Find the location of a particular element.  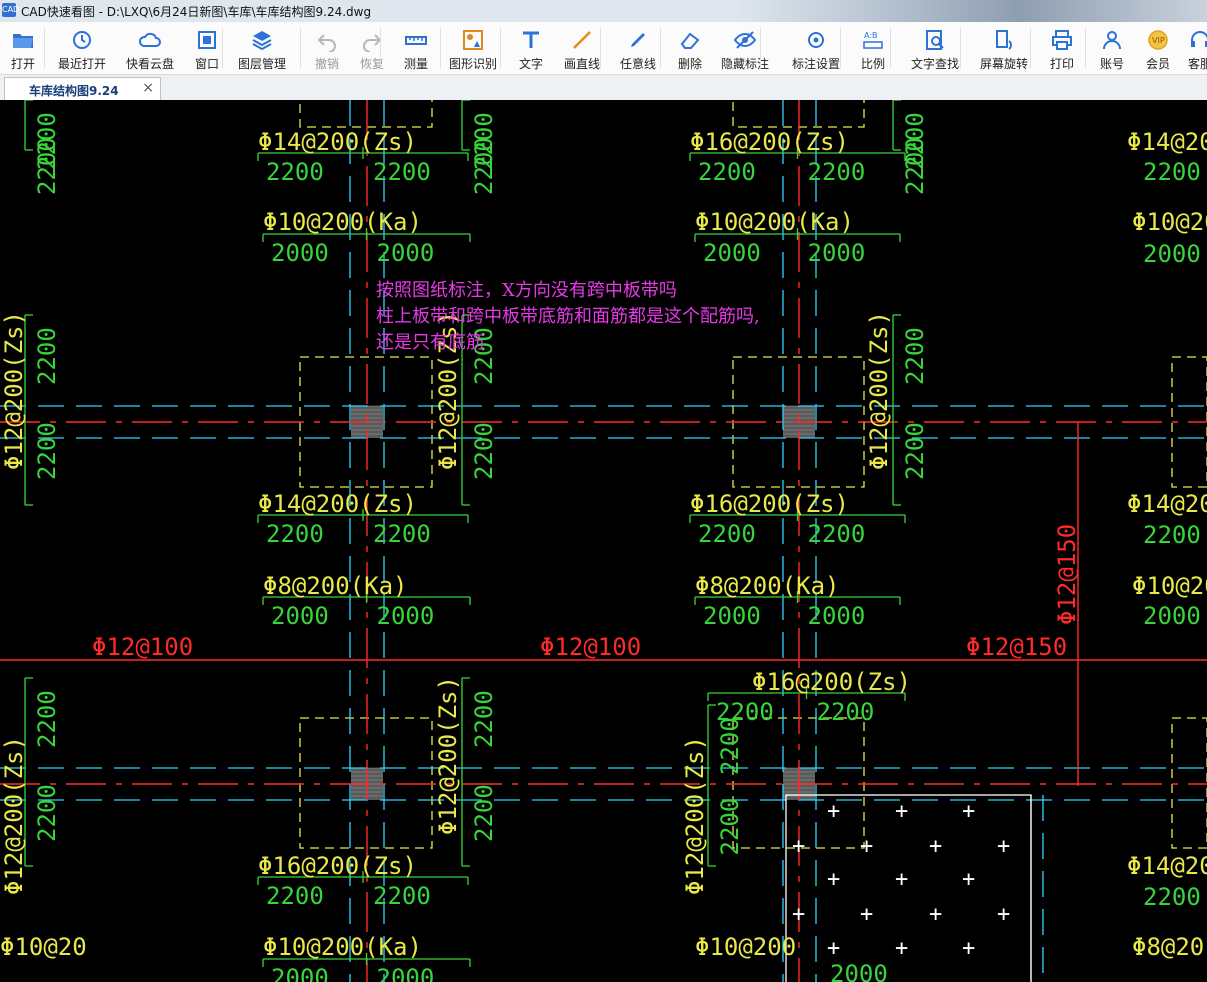

toolbar-button-label: 图形识别 is located at coordinates (472, 64).